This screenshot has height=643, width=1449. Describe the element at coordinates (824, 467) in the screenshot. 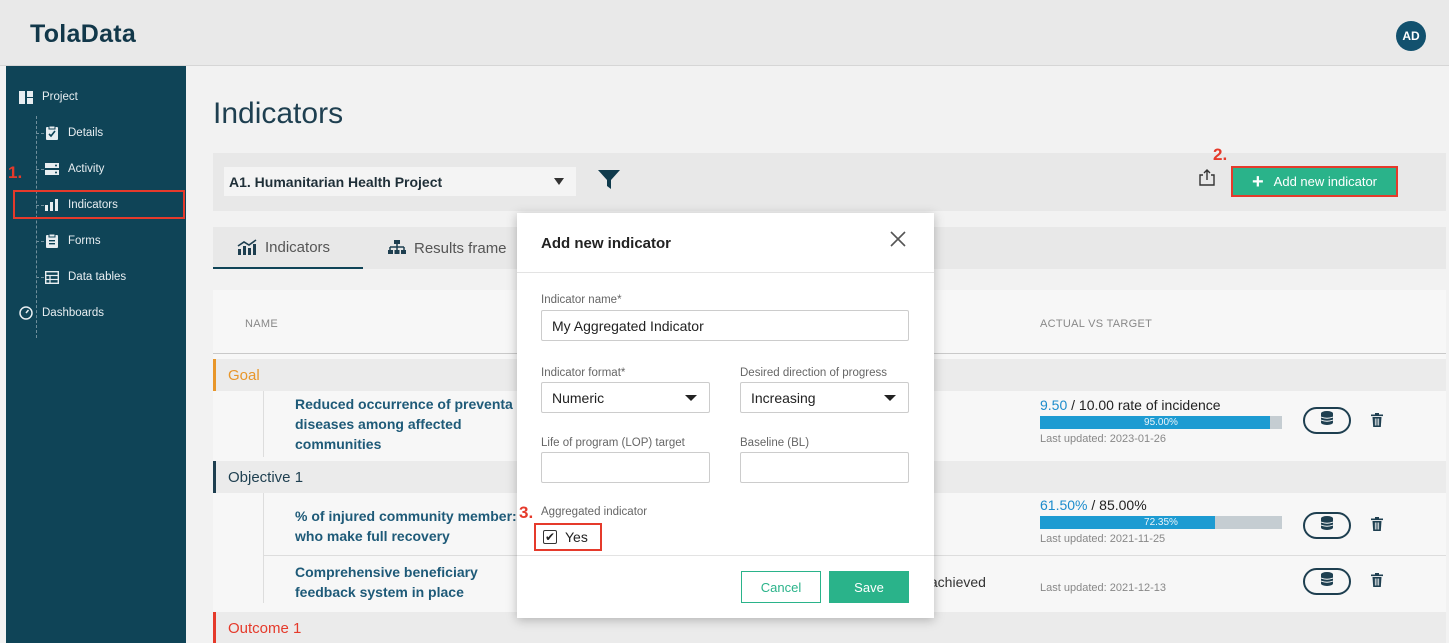

I see `baseline-input` at that location.